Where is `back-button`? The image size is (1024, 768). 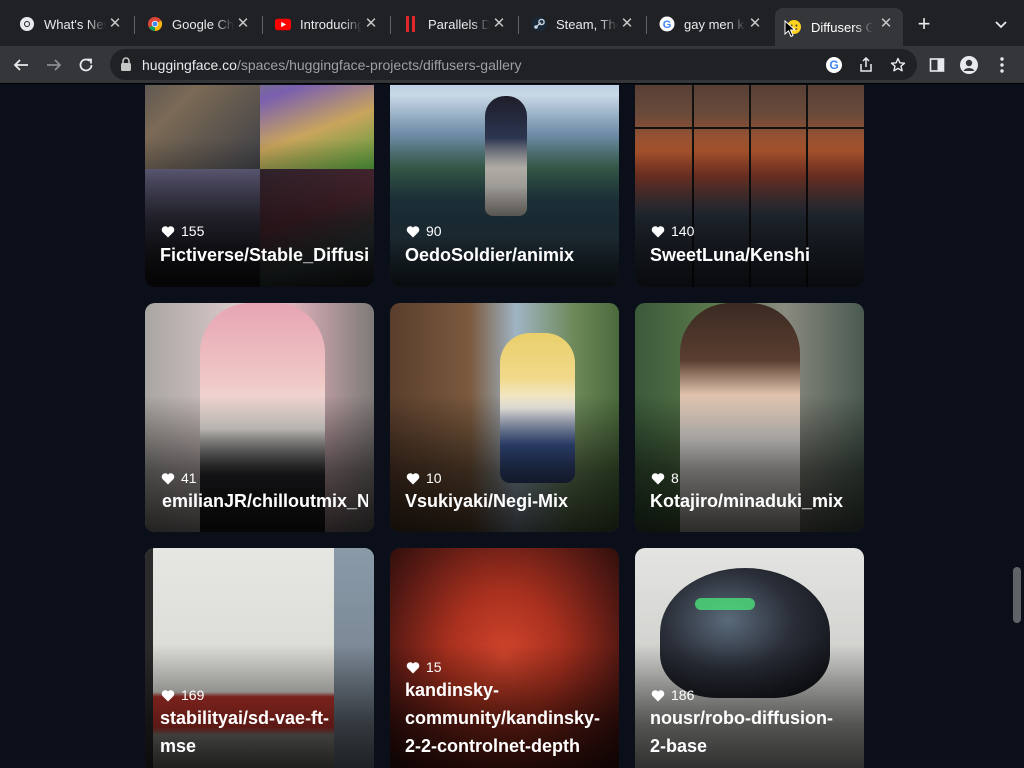
back-button is located at coordinates (21, 65).